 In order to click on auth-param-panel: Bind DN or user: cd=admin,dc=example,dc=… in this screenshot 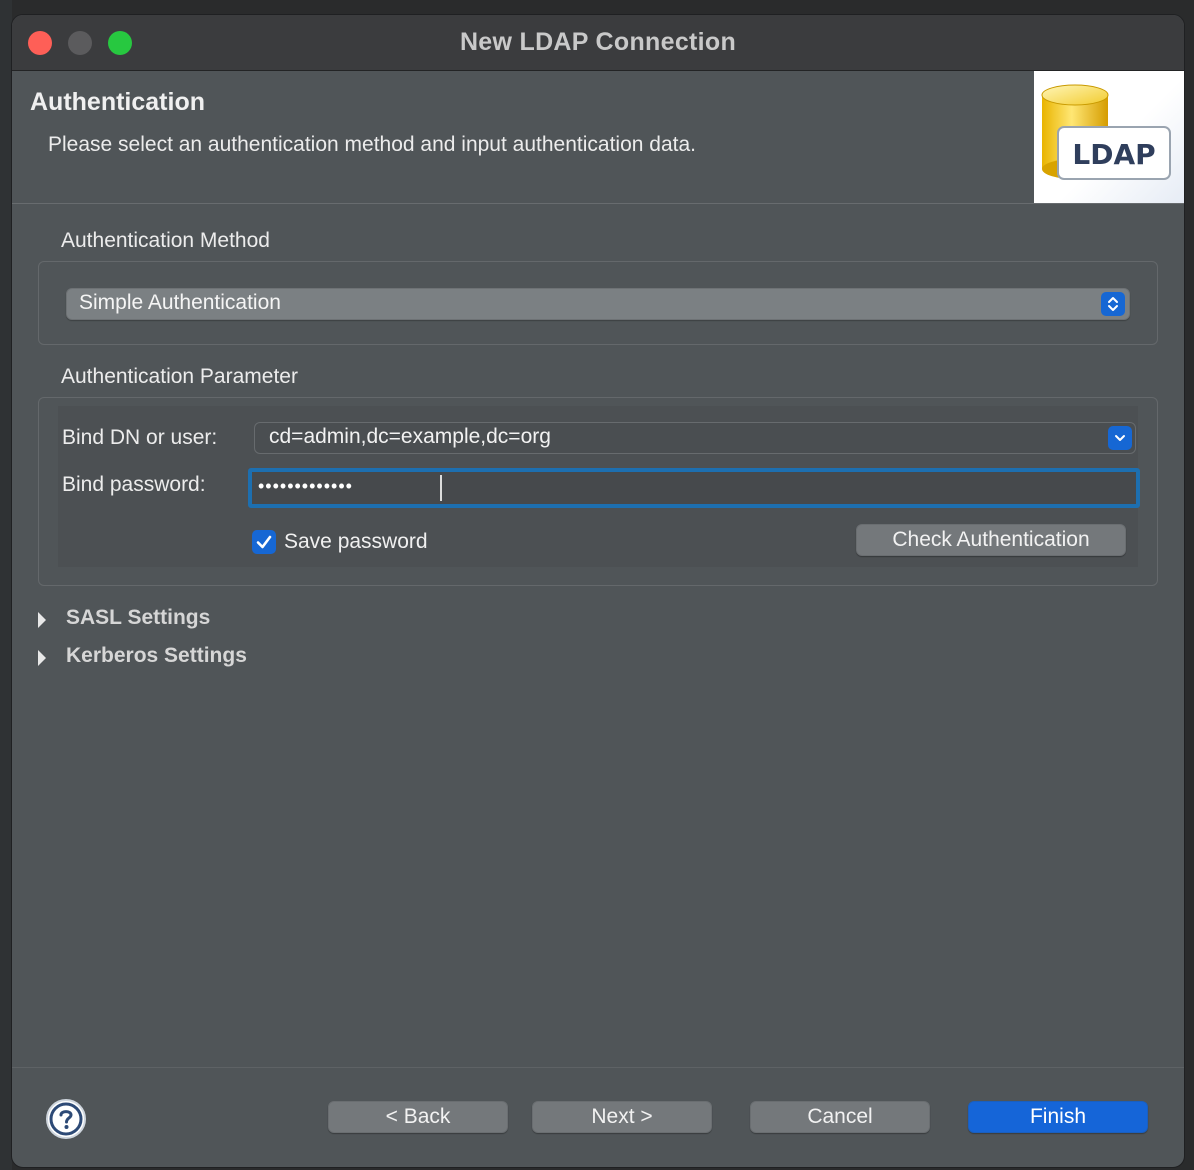, I will do `click(599, 486)`.